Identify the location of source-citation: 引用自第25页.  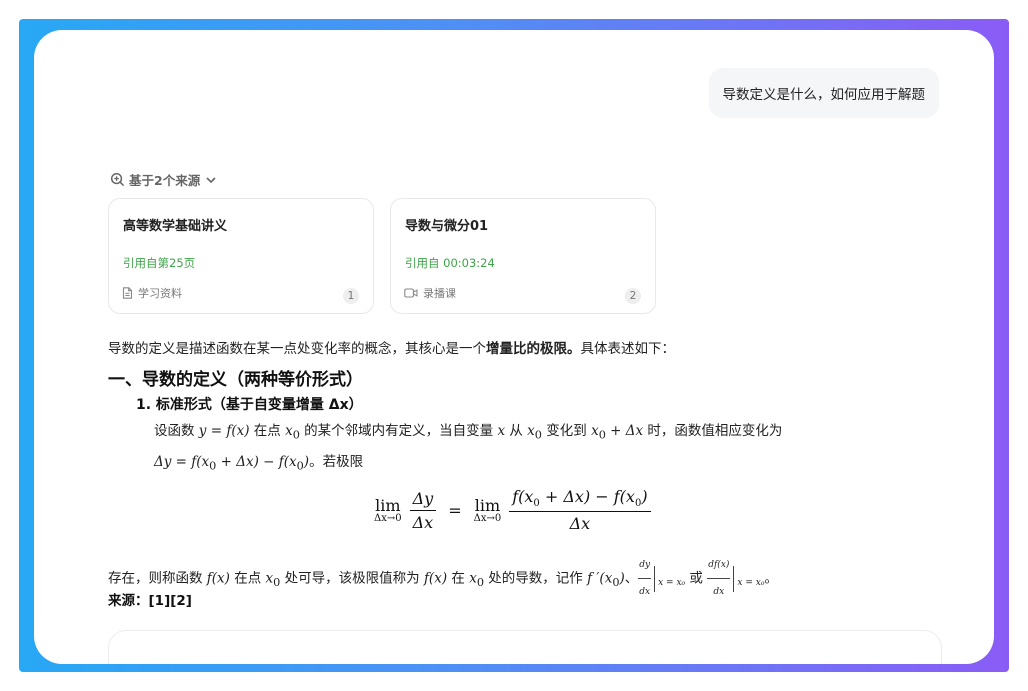
(159, 263).